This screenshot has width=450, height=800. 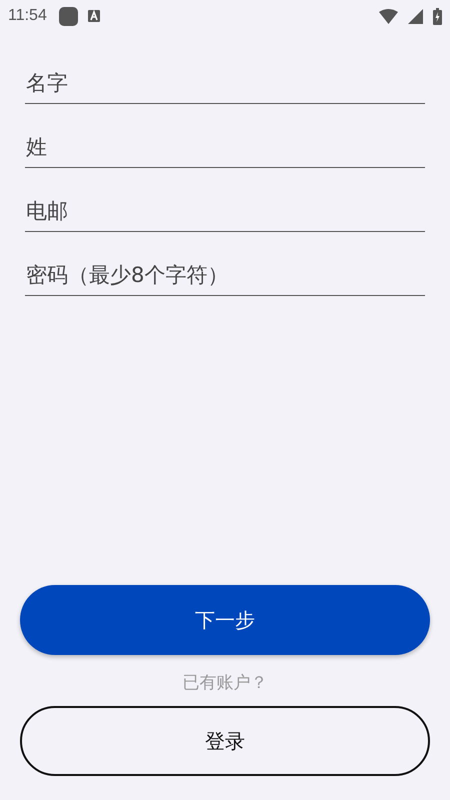 I want to click on app-notification-icon, so click(x=68, y=16).